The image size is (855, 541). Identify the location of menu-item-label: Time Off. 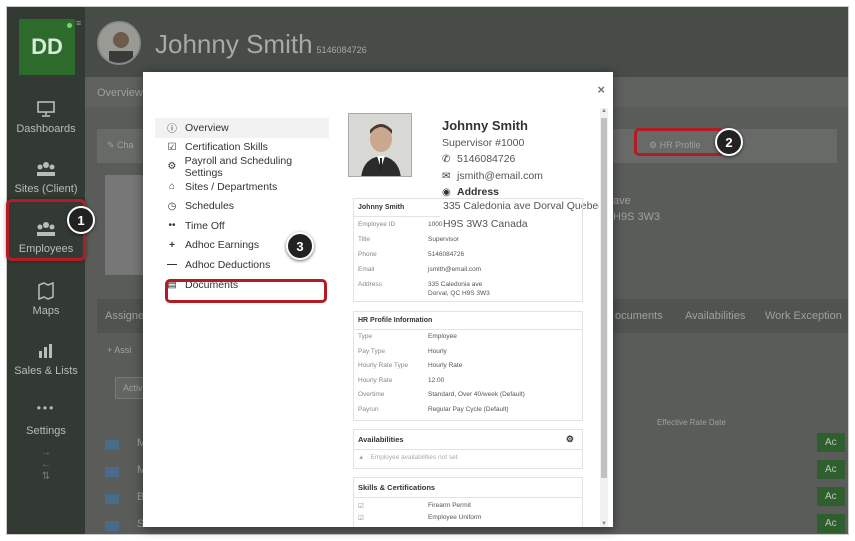
(205, 225).